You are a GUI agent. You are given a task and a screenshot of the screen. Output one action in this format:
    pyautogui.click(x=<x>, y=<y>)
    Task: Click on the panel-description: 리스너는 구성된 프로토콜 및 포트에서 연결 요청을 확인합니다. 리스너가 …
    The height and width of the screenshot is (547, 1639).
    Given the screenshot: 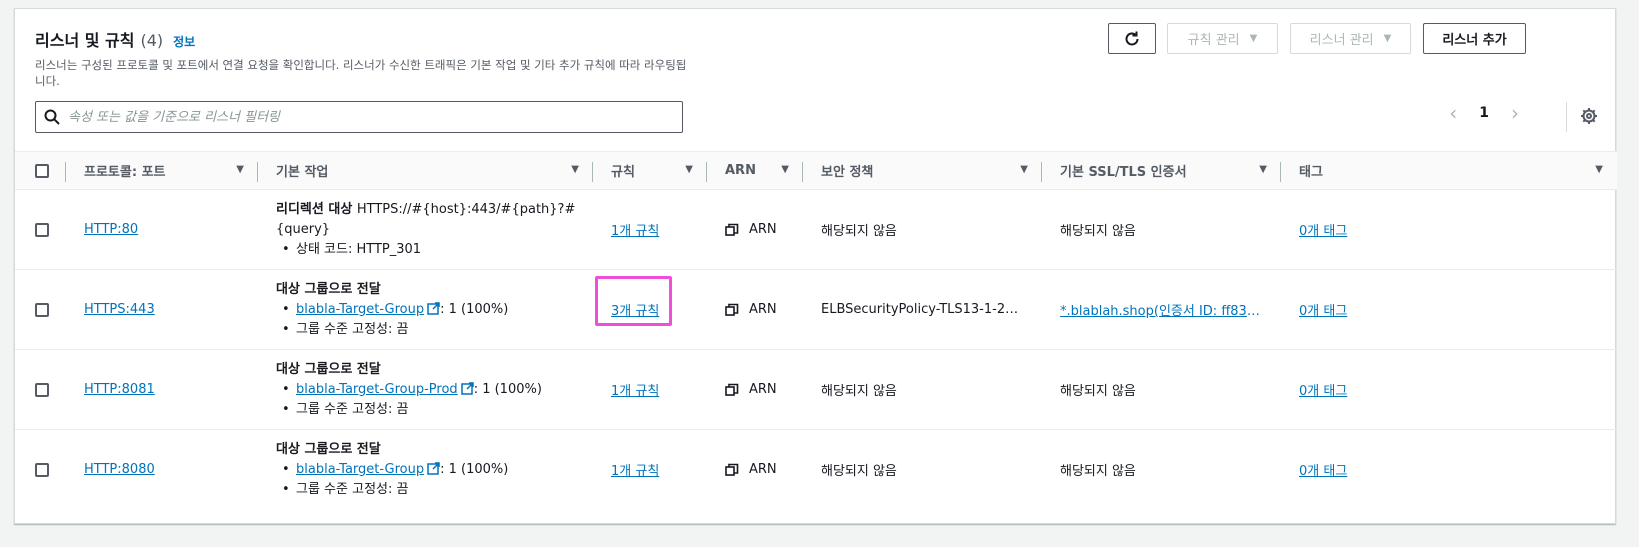 What is the action you would take?
    pyautogui.click(x=361, y=73)
    